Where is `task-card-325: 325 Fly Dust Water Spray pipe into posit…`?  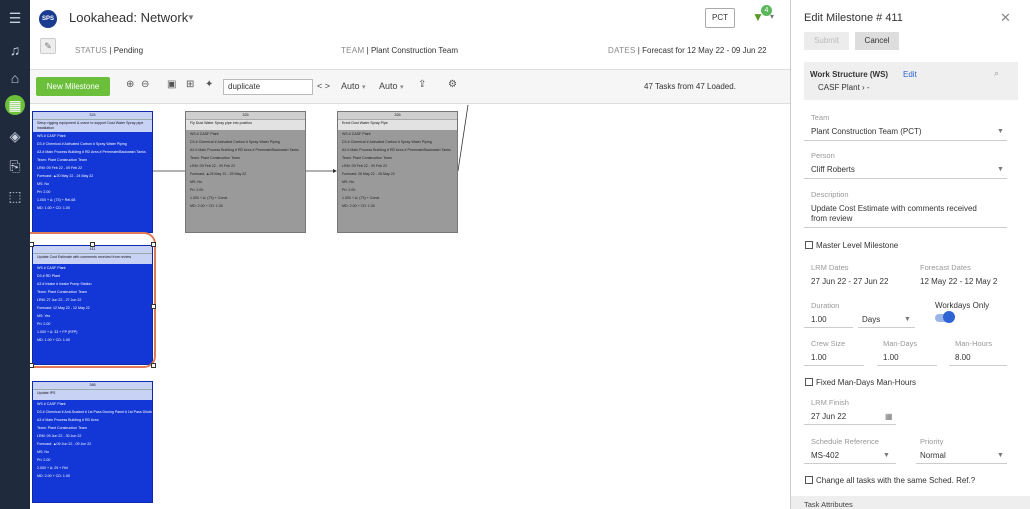
task-card-325: 325 Fly Dust Water Spray pipe into posit… is located at coordinates (245, 172).